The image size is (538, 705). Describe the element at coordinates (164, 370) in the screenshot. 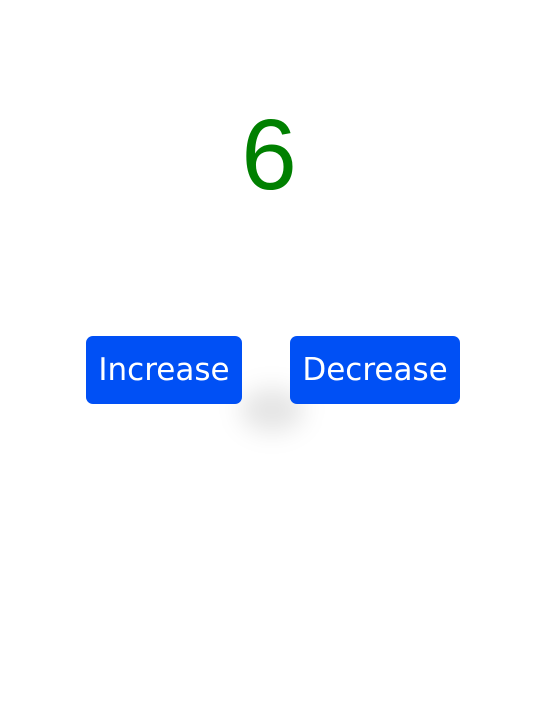

I see `increase-button: Increase` at that location.